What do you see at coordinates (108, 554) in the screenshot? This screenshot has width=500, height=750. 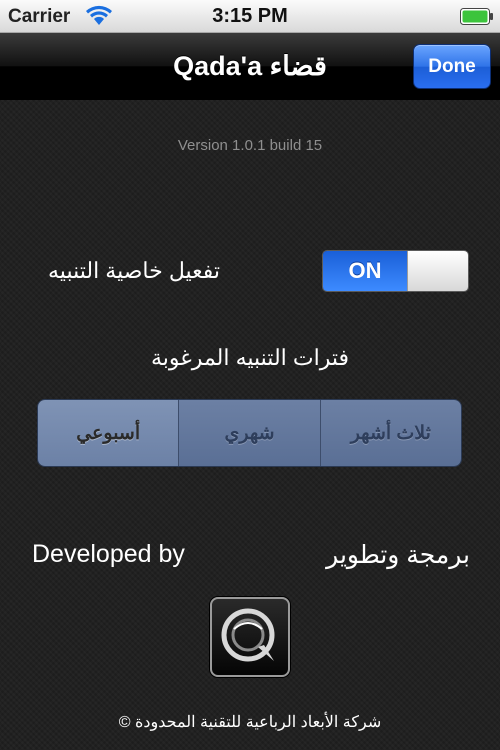 I see `developed-by-label: Developed by` at bounding box center [108, 554].